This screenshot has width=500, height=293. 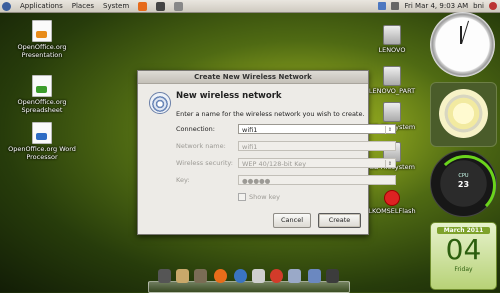 What do you see at coordinates (317, 146) in the screenshot?
I see `network-name-field: wifi1` at bounding box center [317, 146].